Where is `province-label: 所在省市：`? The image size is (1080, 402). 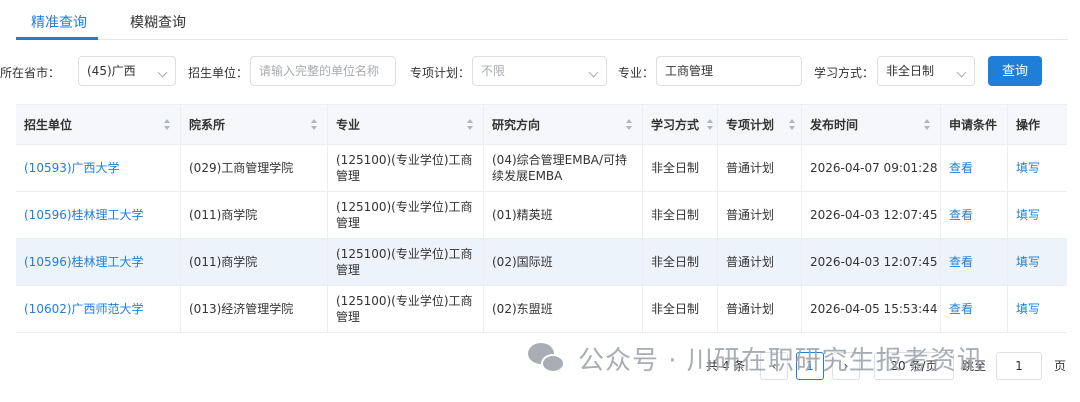 province-label: 所在省市： is located at coordinates (30, 73).